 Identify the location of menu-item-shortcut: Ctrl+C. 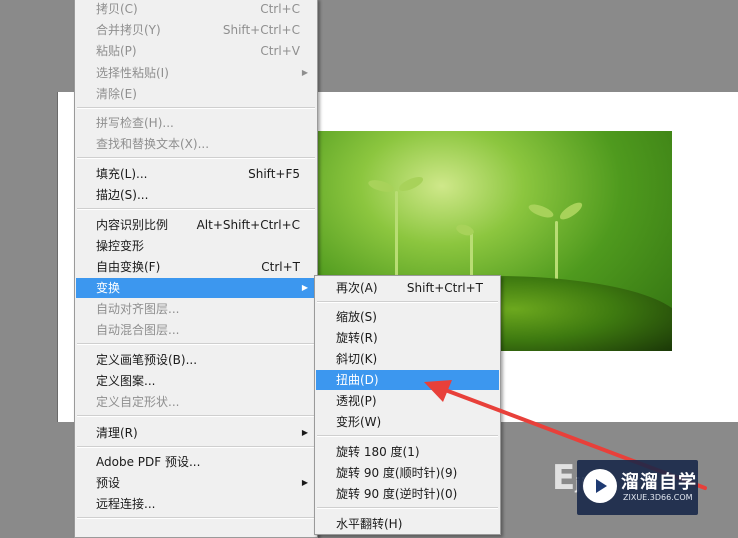
(280, 9).